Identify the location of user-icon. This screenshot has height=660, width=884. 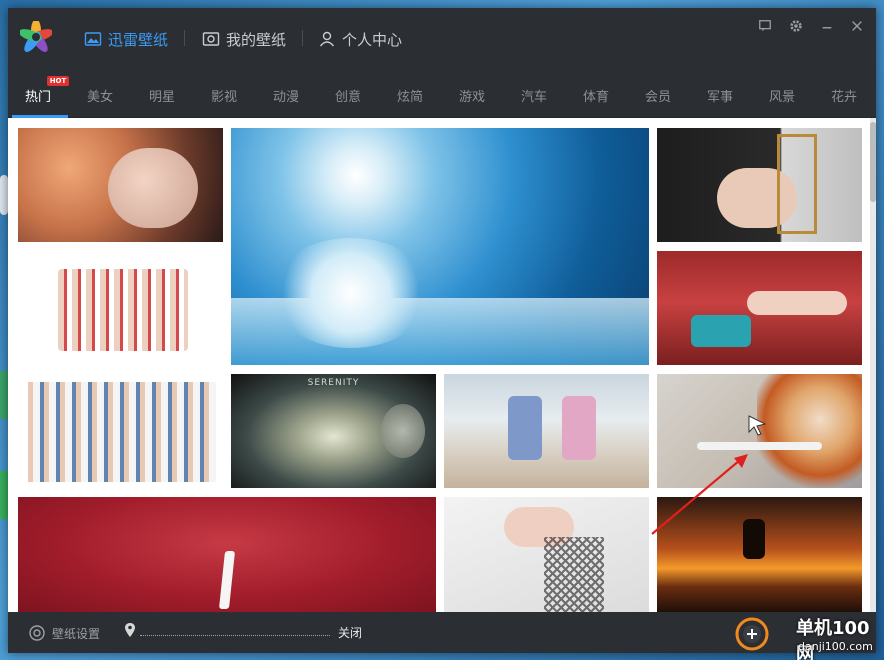
(327, 39).